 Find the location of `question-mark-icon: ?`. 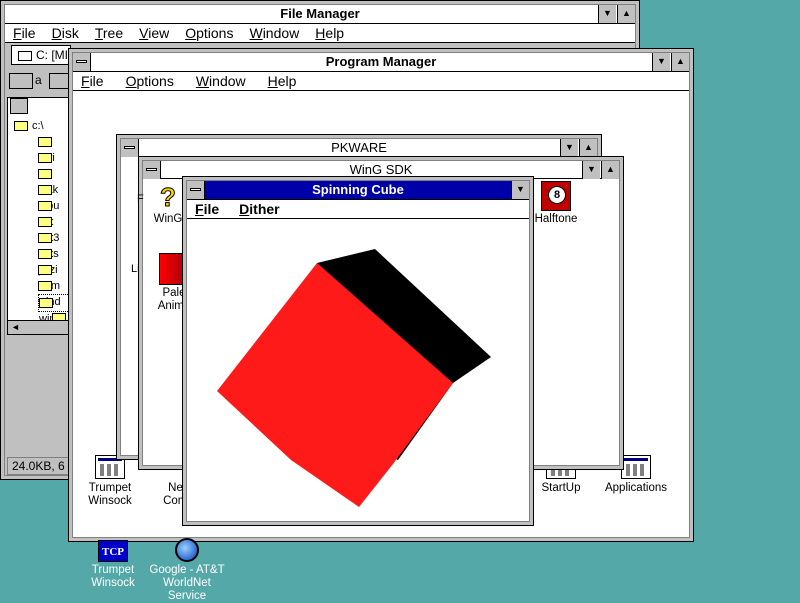

question-mark-icon: ? is located at coordinates (168, 197).